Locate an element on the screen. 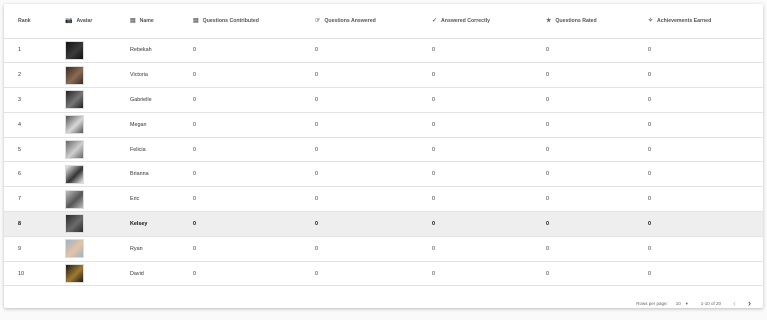 The width and height of the screenshot is (767, 320). name-cell: Megan is located at coordinates (147, 125).